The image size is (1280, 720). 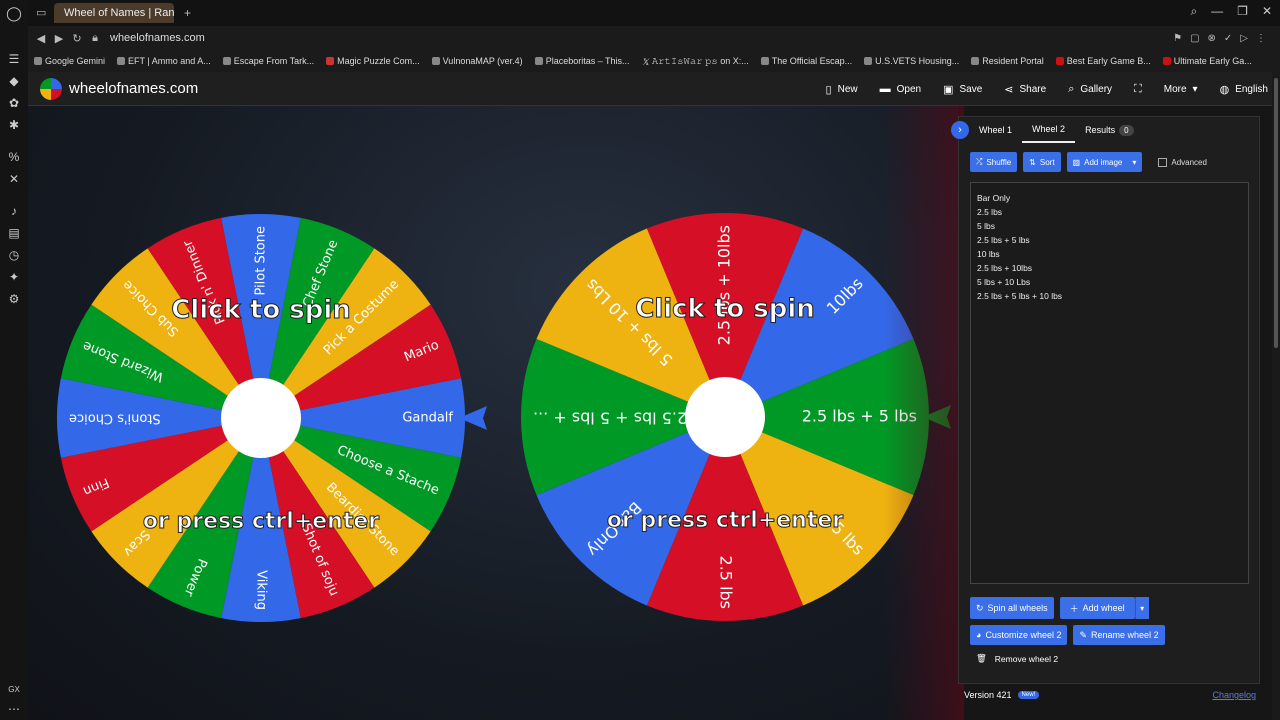 What do you see at coordinates (1276, 396) in the screenshot?
I see `page-scrollbar` at bounding box center [1276, 396].